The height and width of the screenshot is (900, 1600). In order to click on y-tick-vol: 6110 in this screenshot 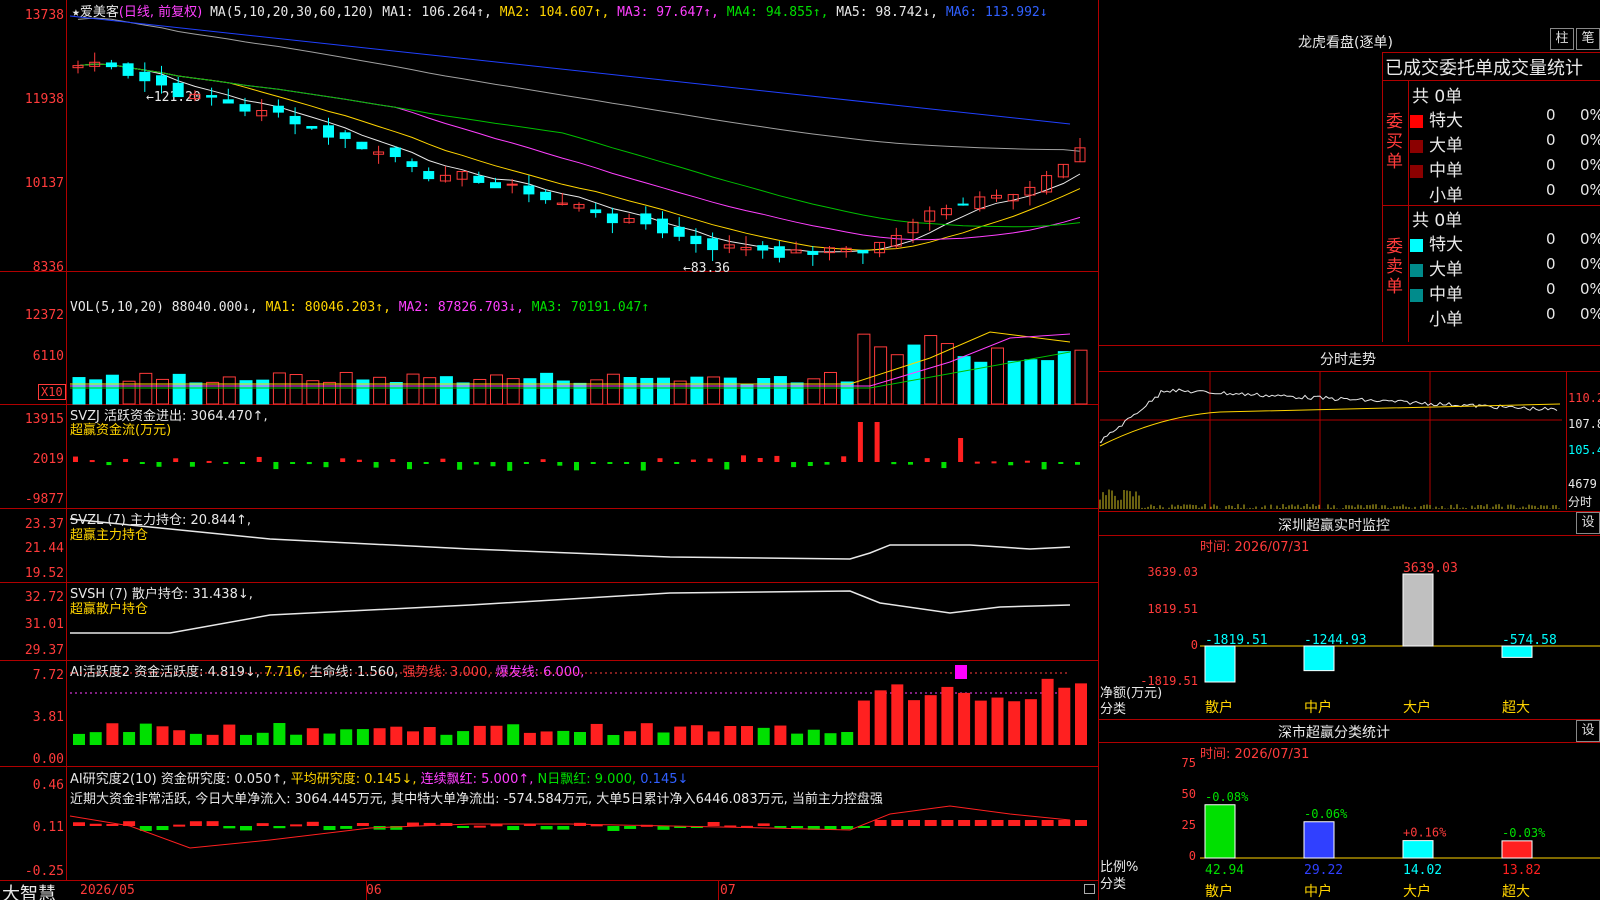, I will do `click(48, 356)`.